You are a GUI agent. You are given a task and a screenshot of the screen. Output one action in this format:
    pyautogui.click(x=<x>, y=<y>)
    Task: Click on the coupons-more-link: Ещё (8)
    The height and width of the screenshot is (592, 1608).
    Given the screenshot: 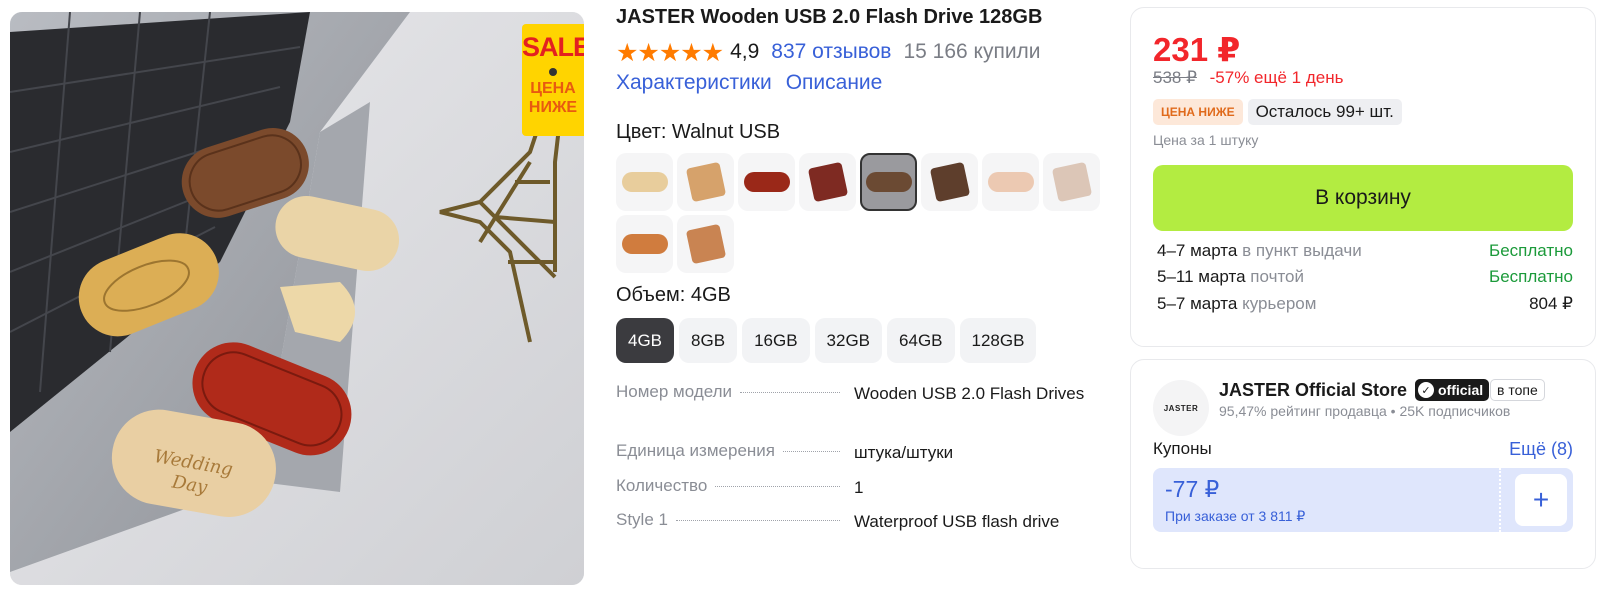 What is the action you would take?
    pyautogui.click(x=1541, y=449)
    